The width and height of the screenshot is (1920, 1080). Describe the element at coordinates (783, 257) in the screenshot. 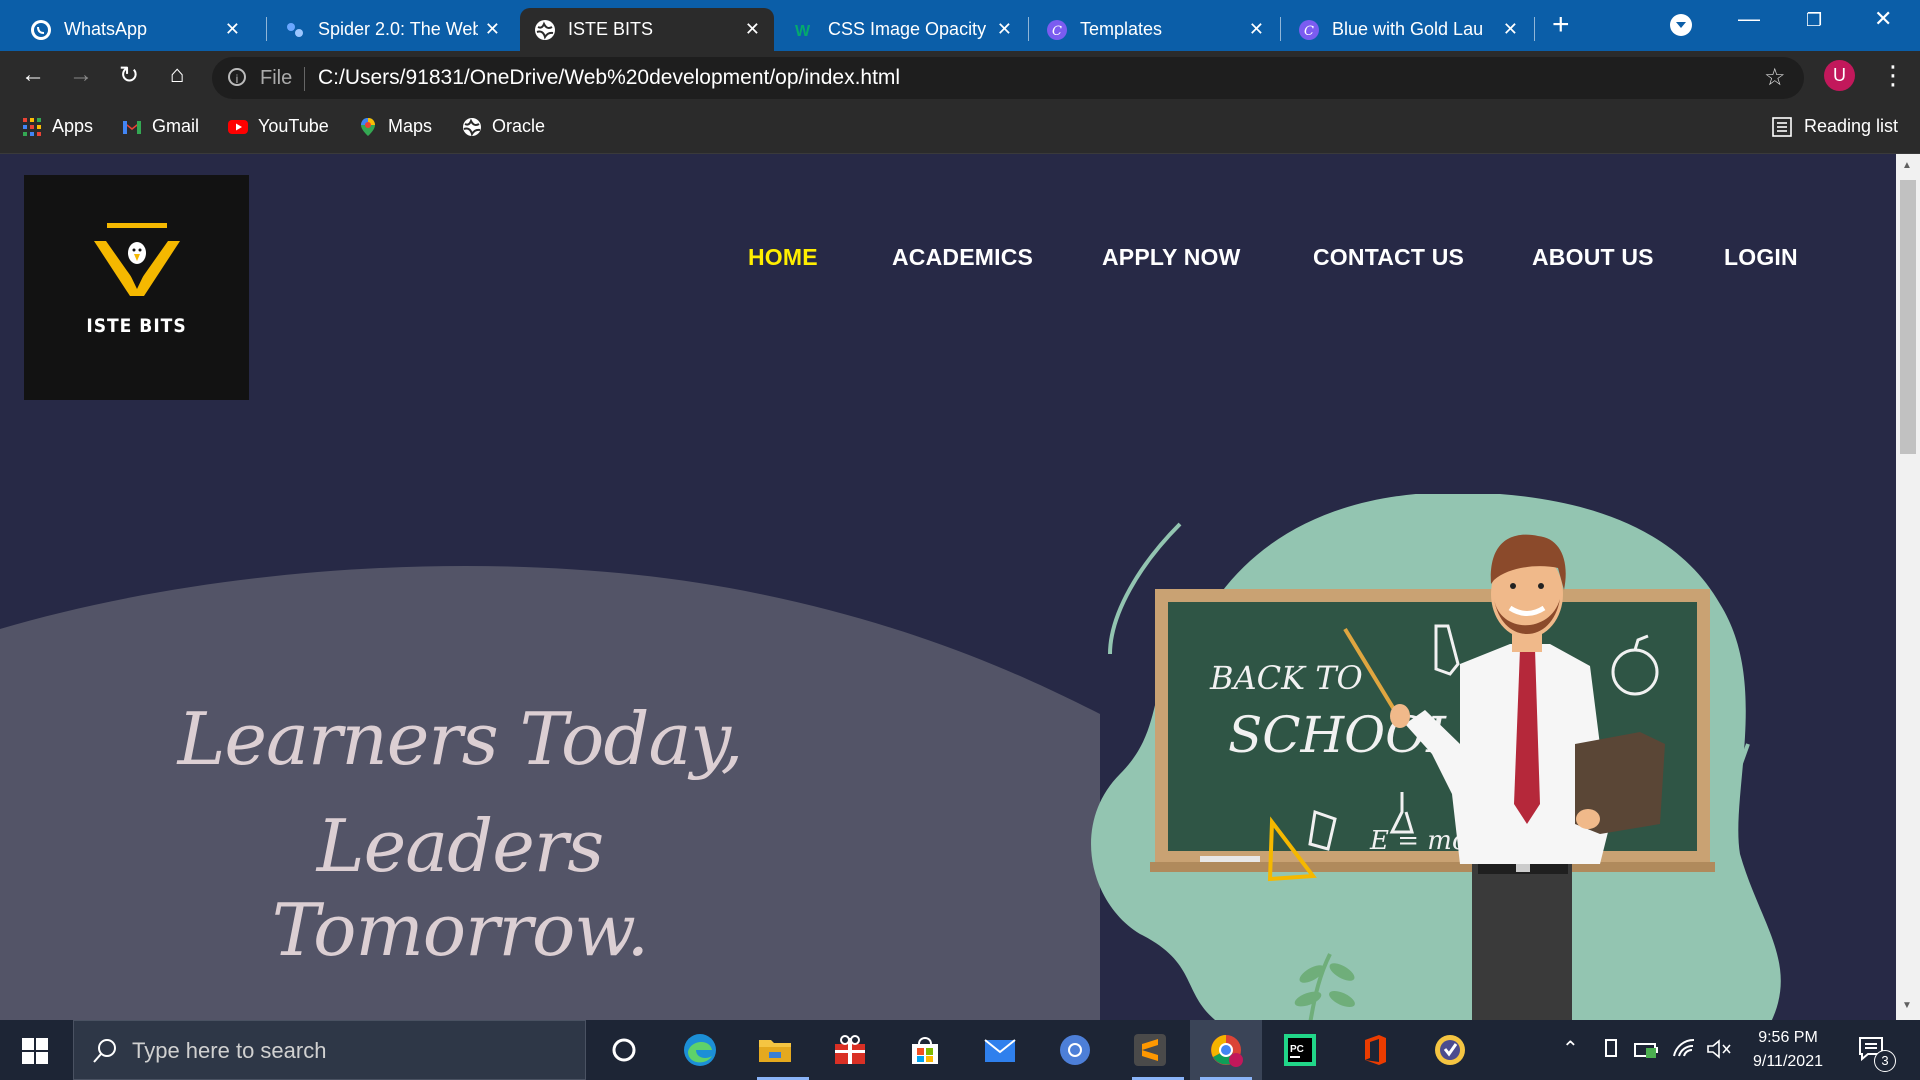

I see `nav-home: HOME` at that location.